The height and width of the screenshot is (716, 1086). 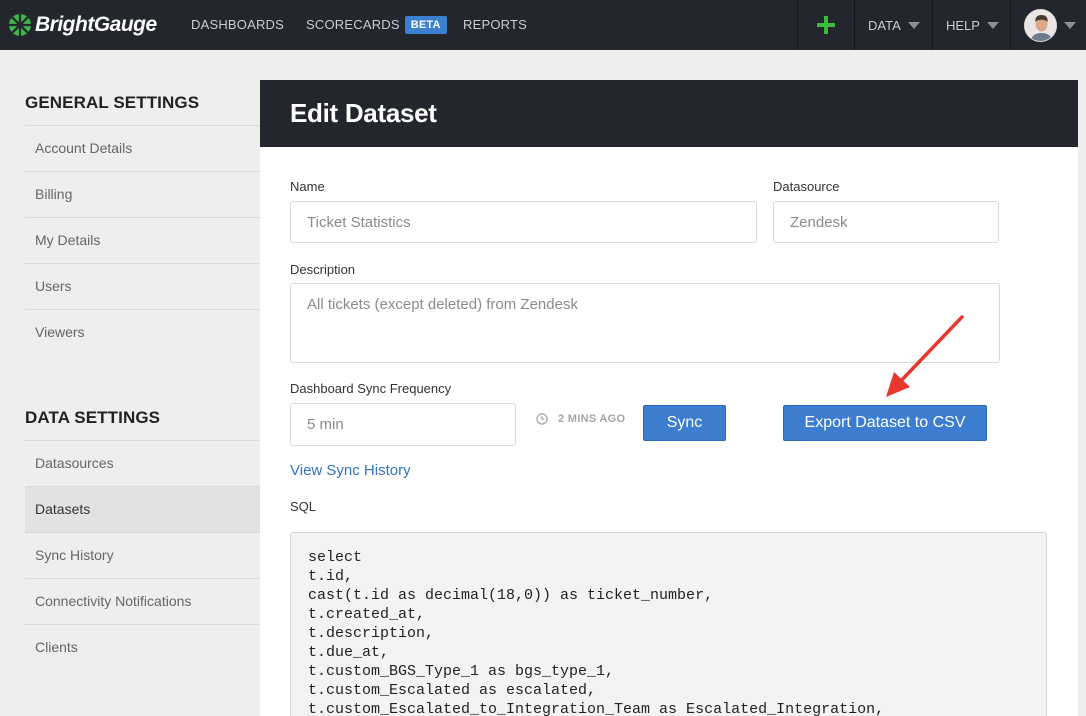 I want to click on sidebar-item-account-details: Account Details, so click(x=142, y=148).